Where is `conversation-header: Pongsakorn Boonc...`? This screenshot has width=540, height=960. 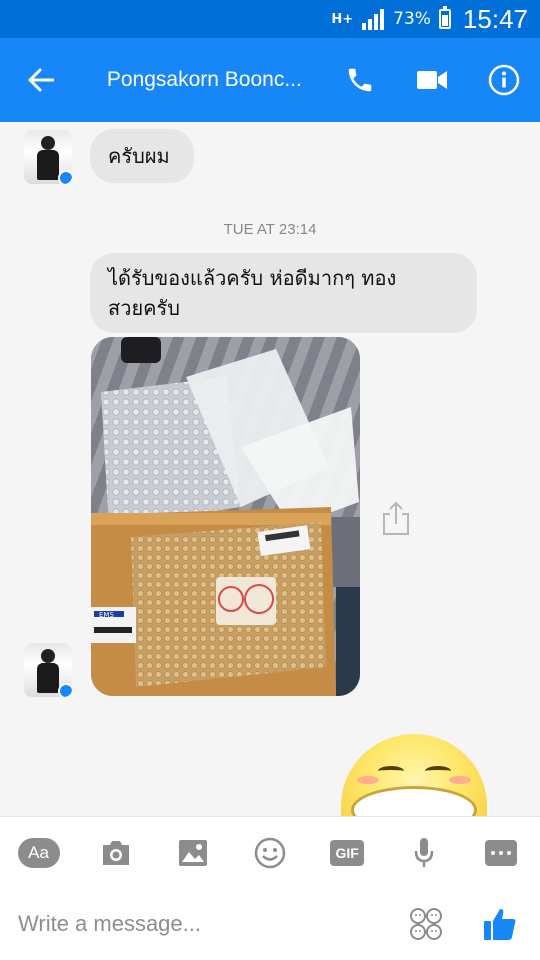 conversation-header: Pongsakorn Boonc... is located at coordinates (270, 80).